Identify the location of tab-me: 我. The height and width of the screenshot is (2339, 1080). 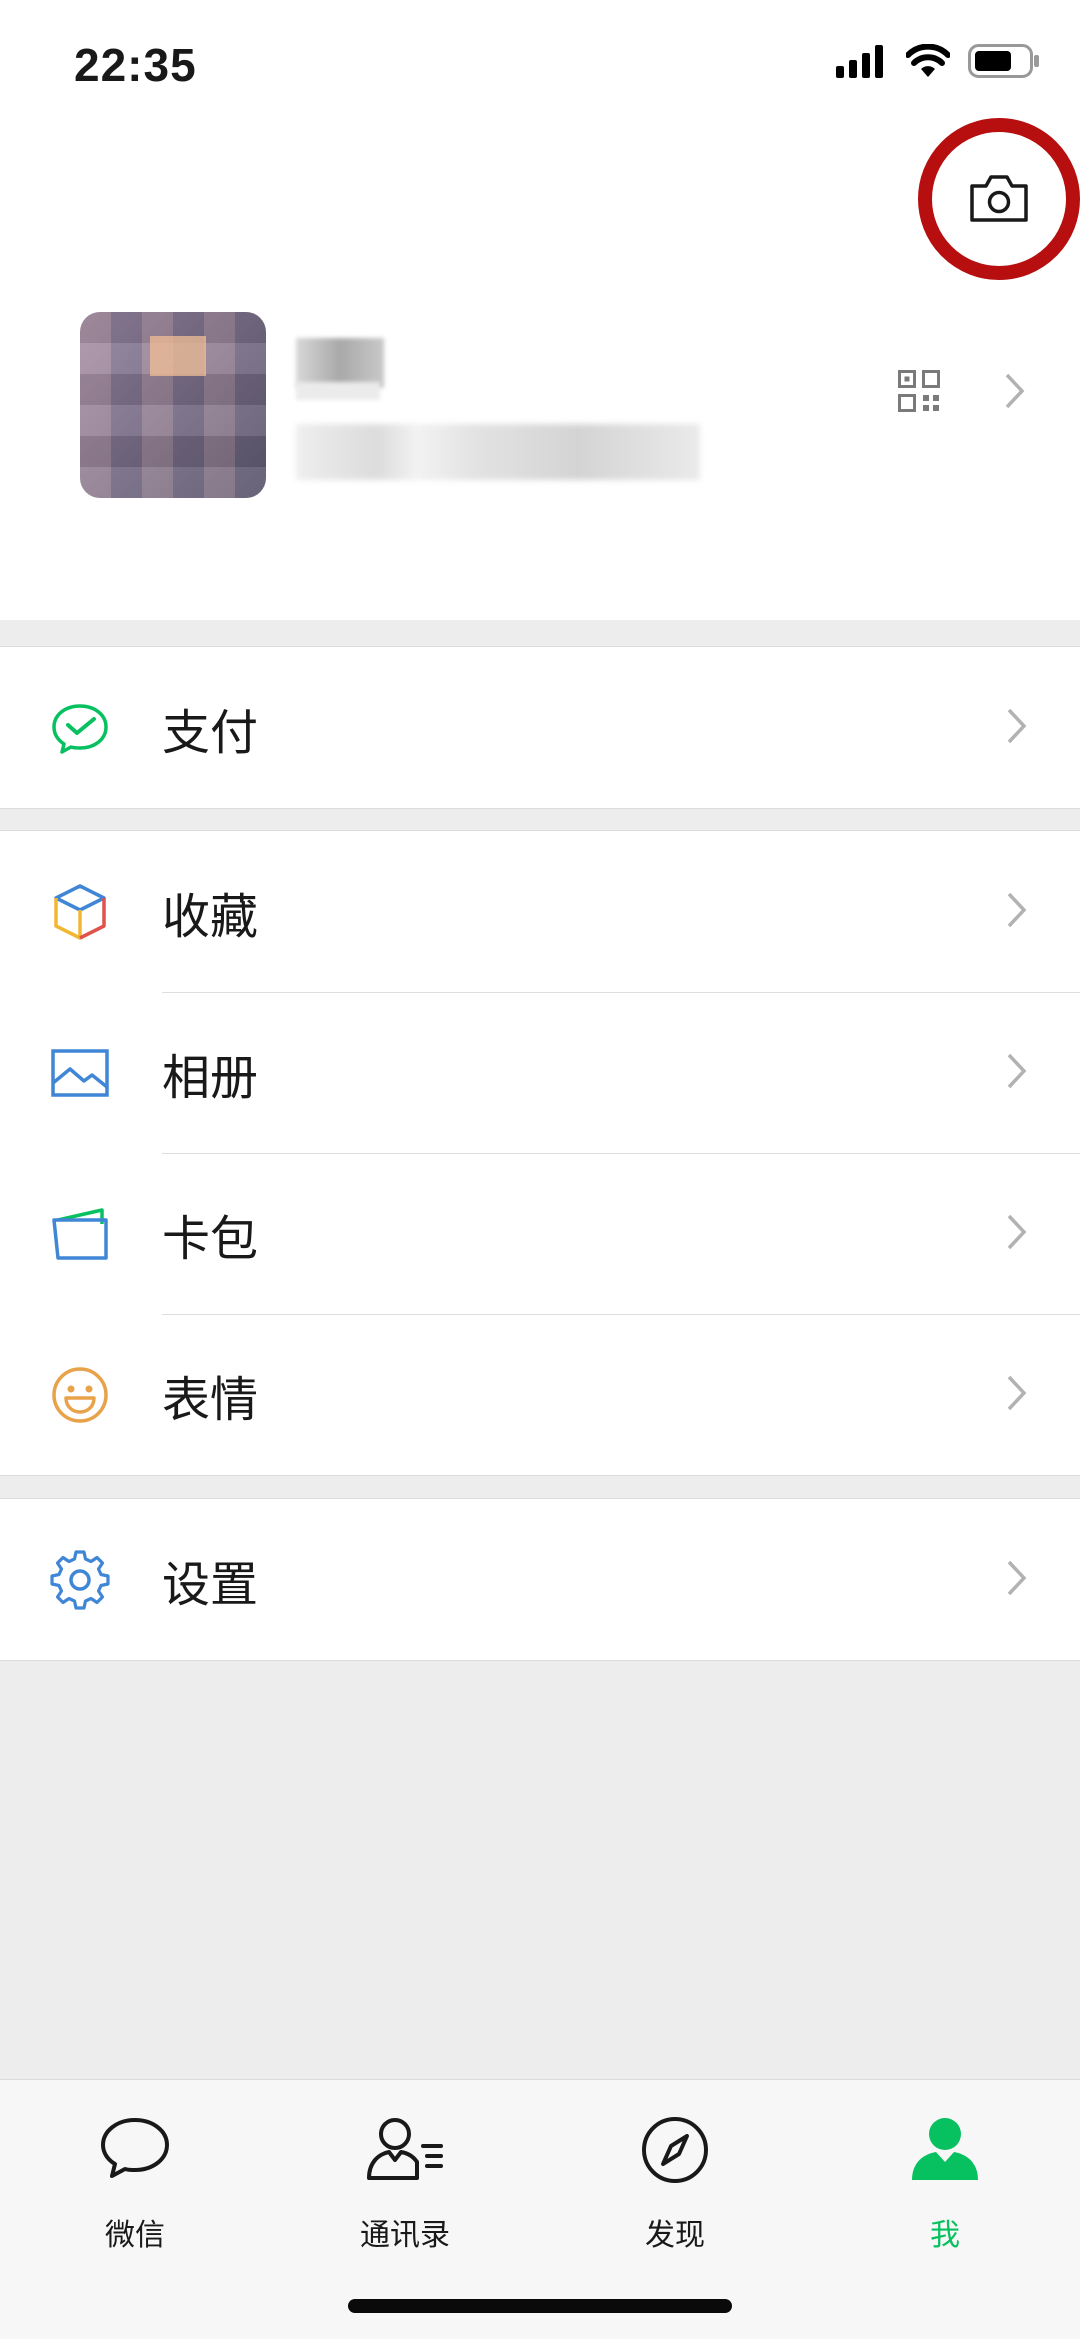
(945, 2175).